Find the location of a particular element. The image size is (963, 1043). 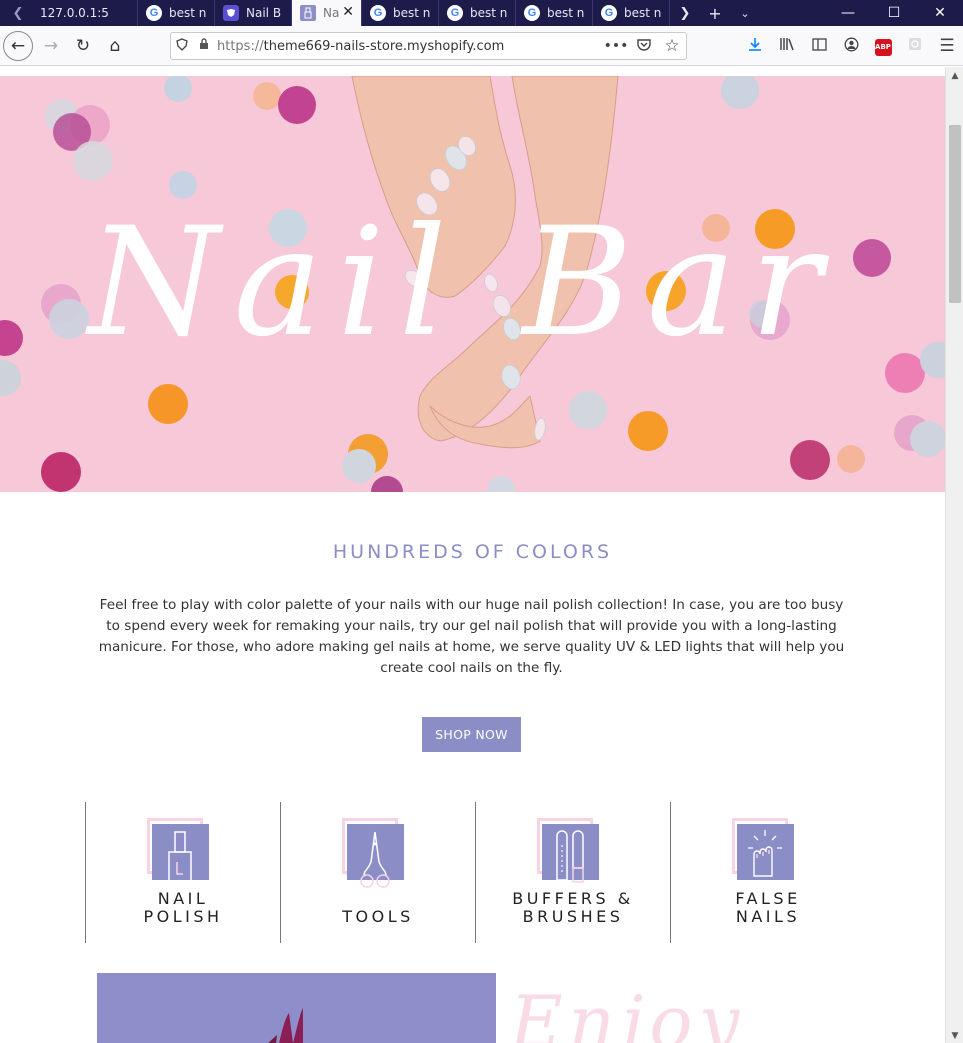

page-actions-menu-icon: ••• is located at coordinates (616, 46).